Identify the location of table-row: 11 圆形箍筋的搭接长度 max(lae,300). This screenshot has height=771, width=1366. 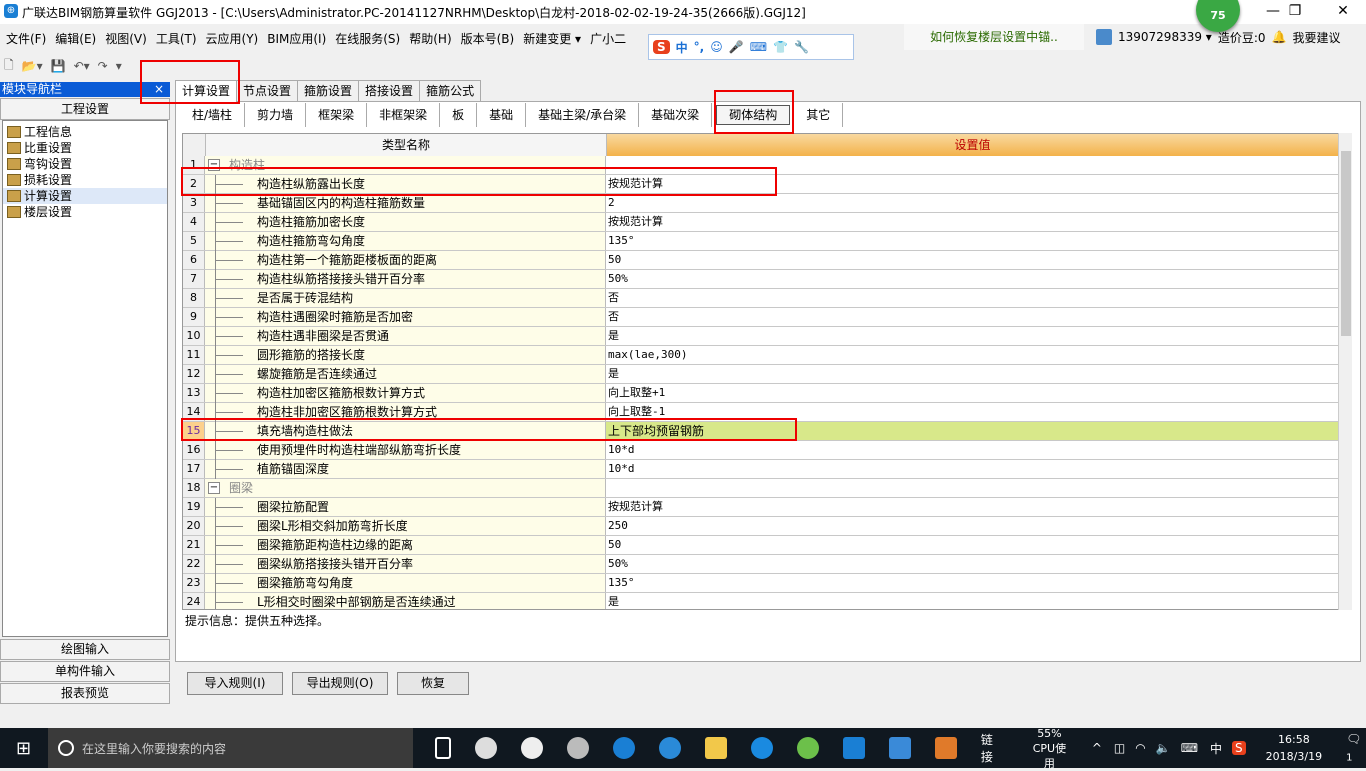
(761, 355).